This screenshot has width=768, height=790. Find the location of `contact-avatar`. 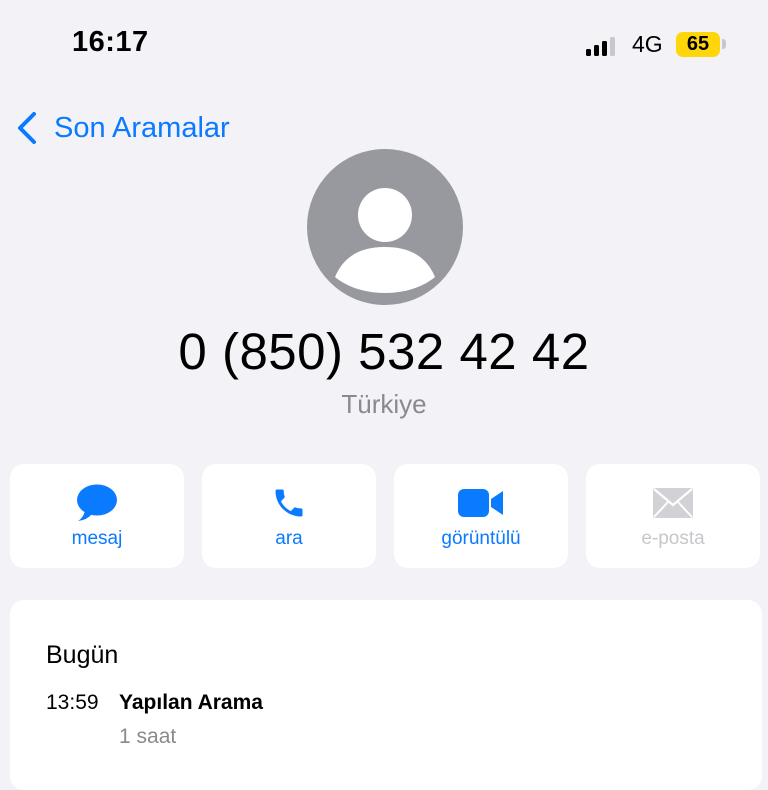

contact-avatar is located at coordinates (385, 227).